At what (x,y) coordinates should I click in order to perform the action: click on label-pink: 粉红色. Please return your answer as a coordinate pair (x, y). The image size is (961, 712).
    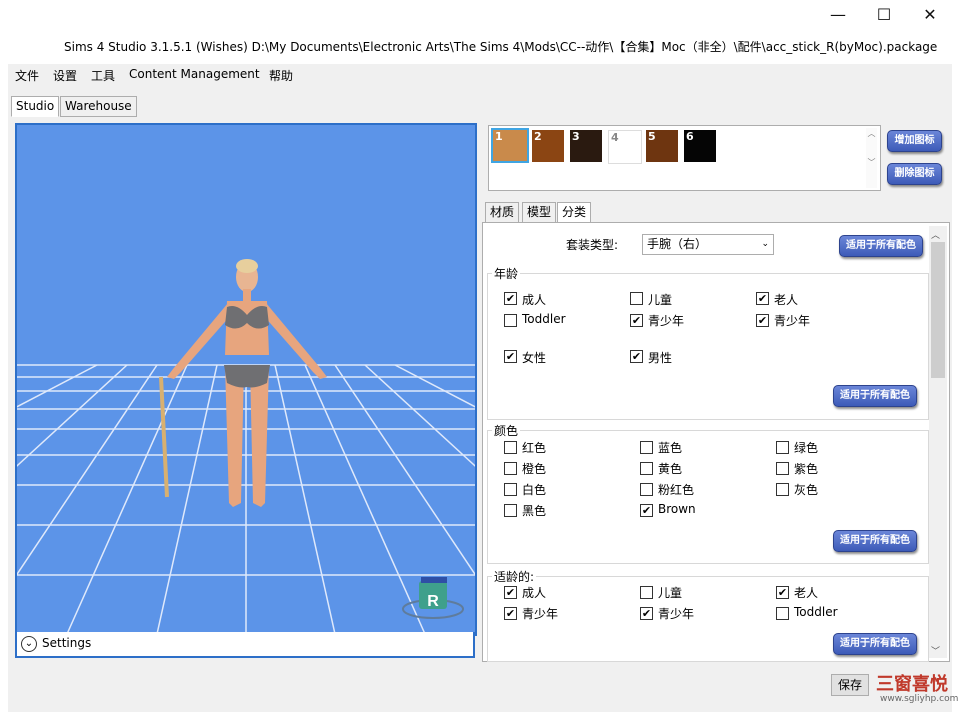
    Looking at the image, I should click on (676, 490).